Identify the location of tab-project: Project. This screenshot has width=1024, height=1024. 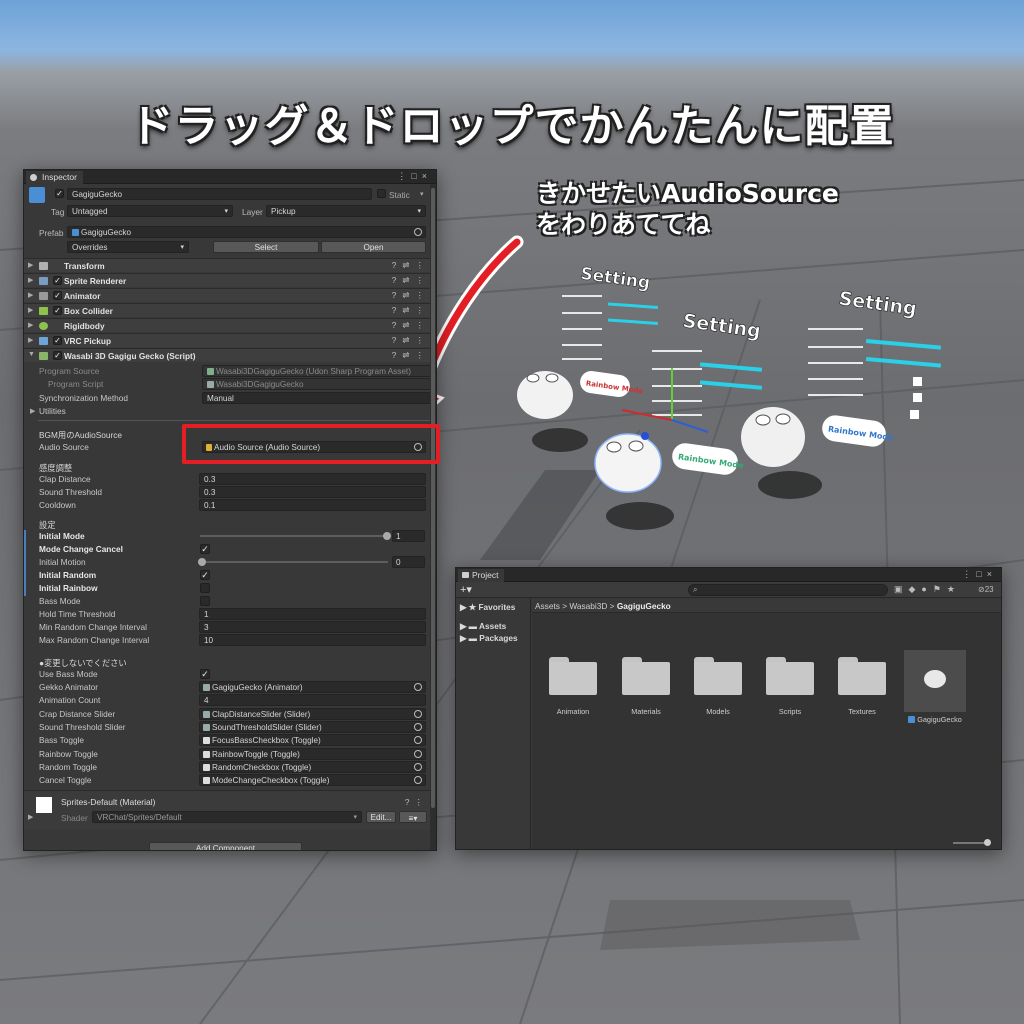
(481, 575).